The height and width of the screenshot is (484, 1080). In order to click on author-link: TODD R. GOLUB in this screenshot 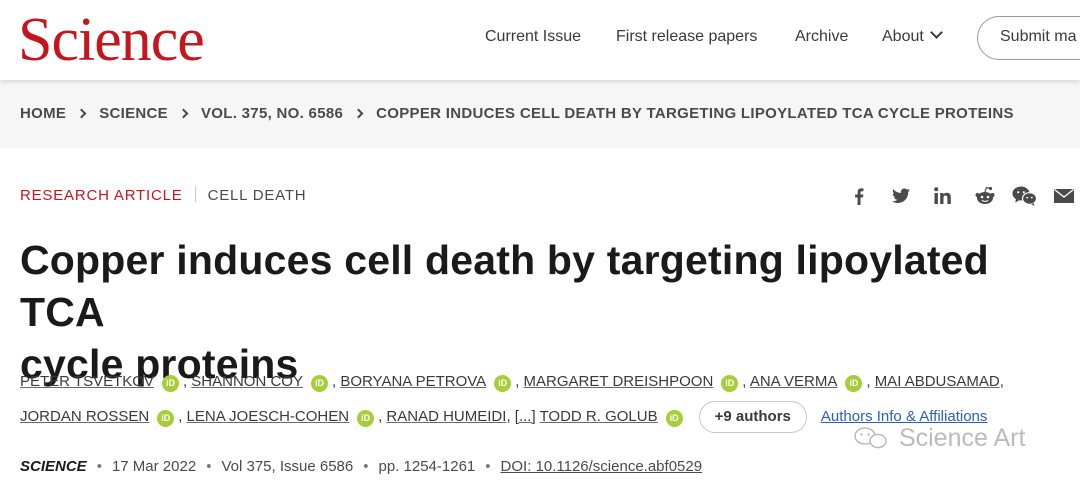, I will do `click(599, 416)`.